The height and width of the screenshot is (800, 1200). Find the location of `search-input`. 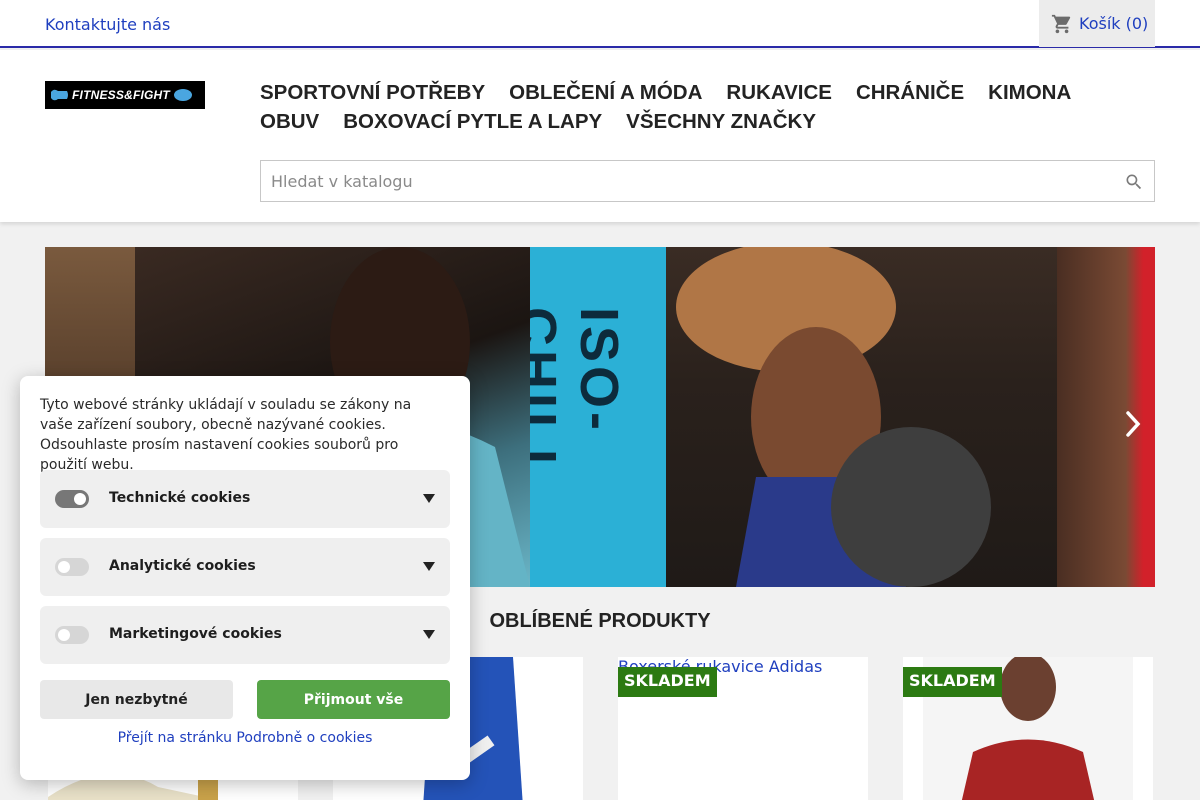

search-input is located at coordinates (681, 181).